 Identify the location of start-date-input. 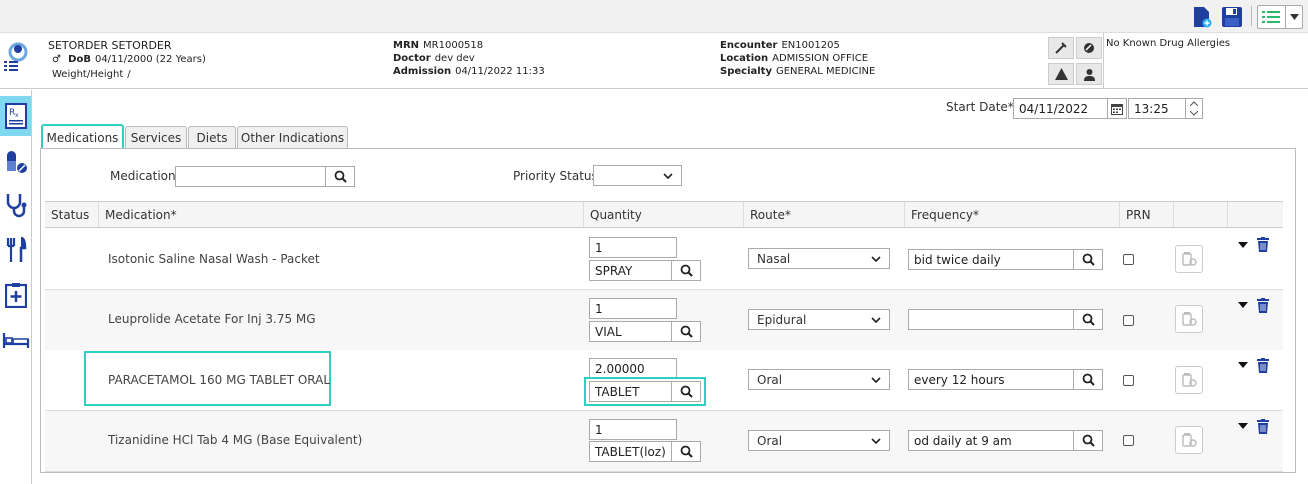
(1060, 108).